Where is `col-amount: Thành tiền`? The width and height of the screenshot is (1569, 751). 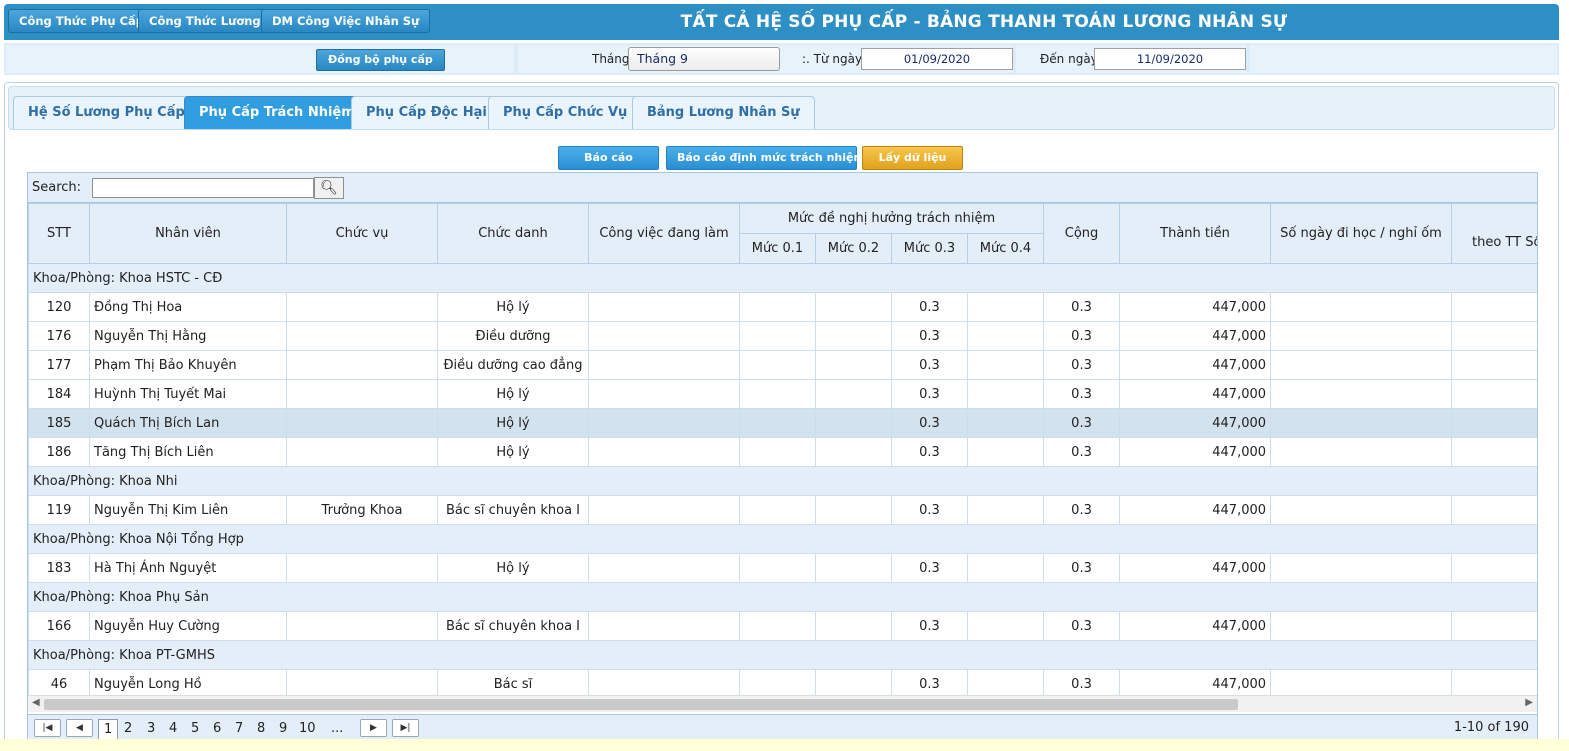
col-amount: Thành tiền is located at coordinates (1195, 233).